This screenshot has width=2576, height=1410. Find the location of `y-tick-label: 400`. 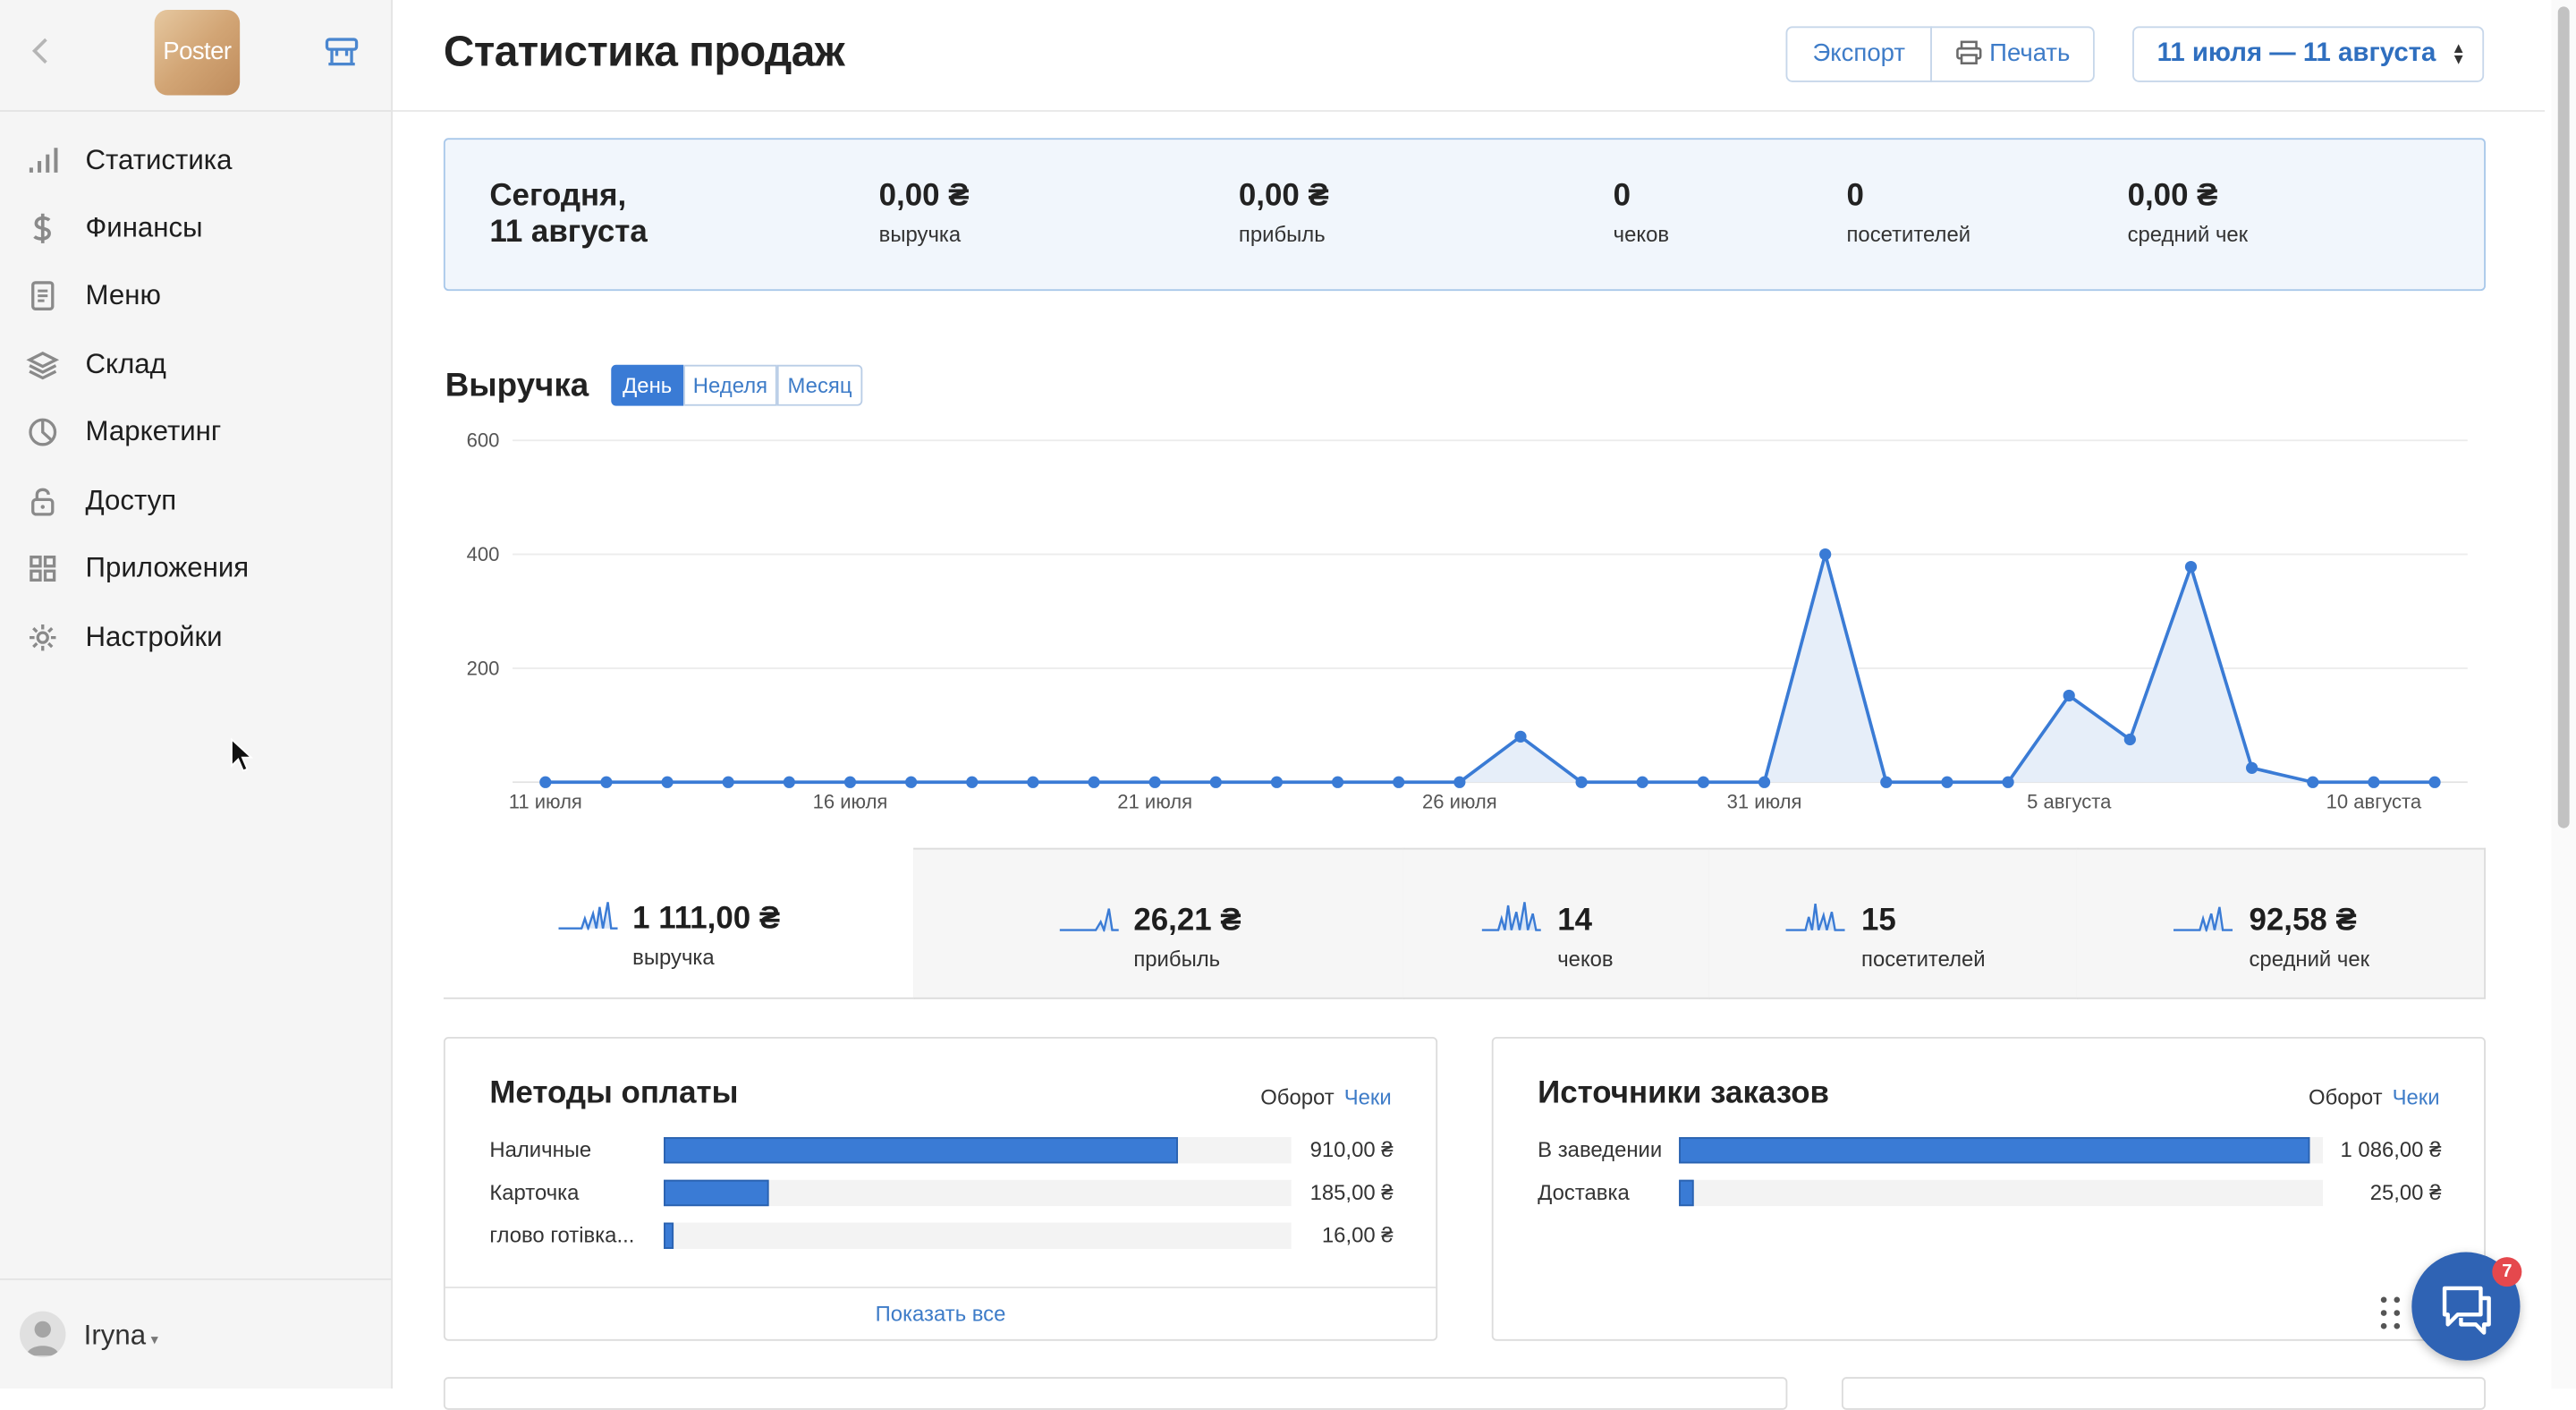

y-tick-label: 400 is located at coordinates (483, 554).